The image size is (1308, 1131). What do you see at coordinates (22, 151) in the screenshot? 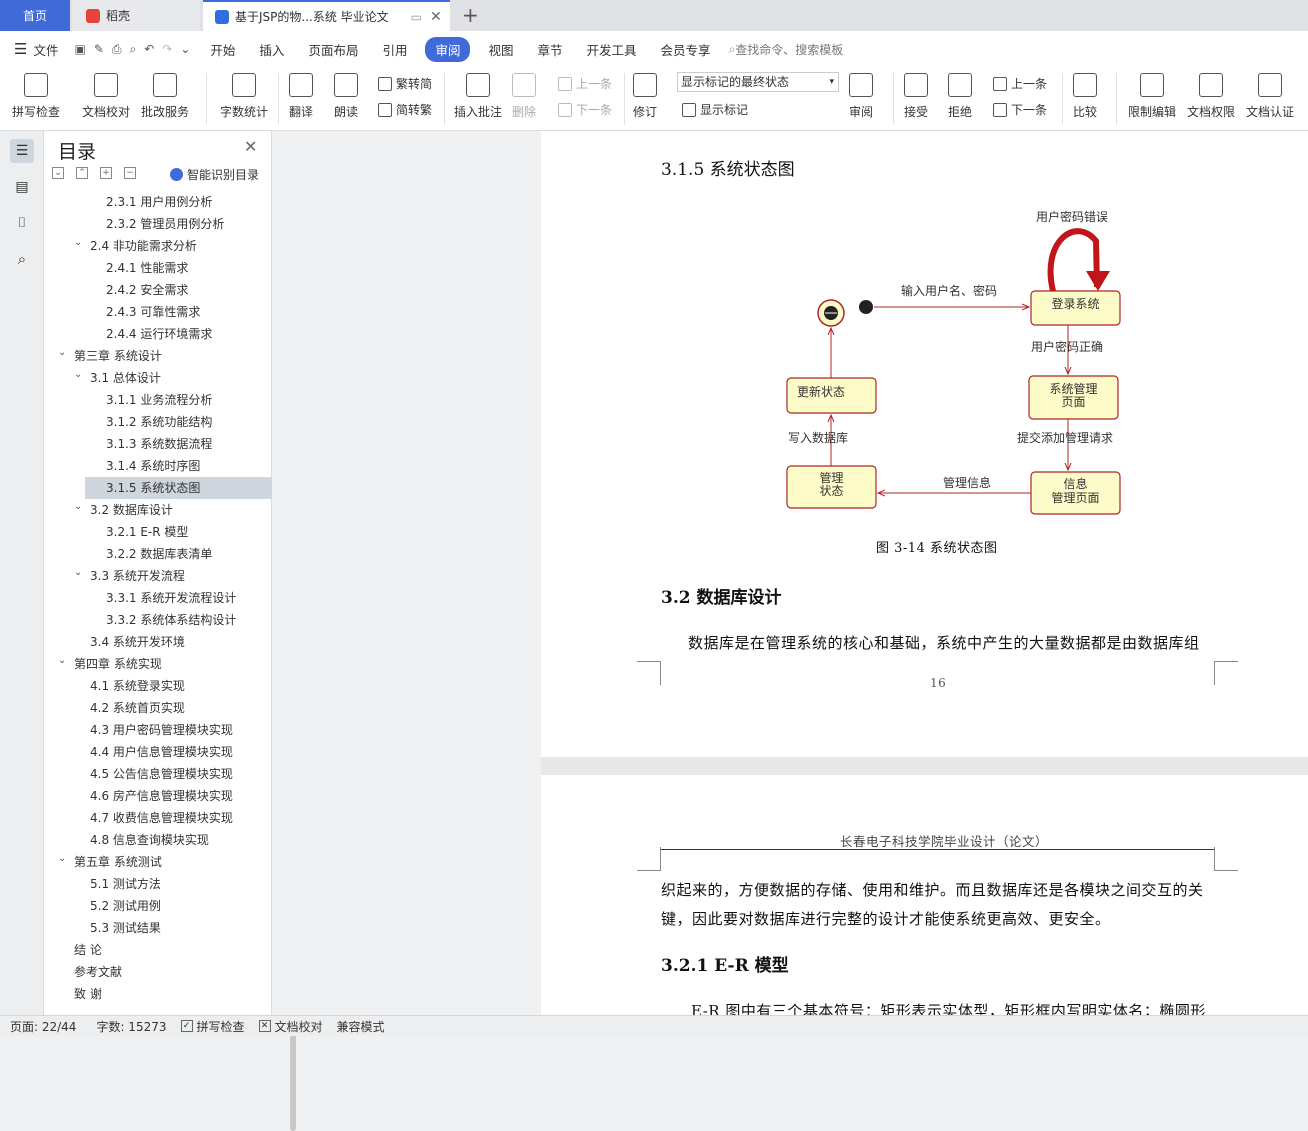
I see `toc-panel-icon: ☰` at bounding box center [22, 151].